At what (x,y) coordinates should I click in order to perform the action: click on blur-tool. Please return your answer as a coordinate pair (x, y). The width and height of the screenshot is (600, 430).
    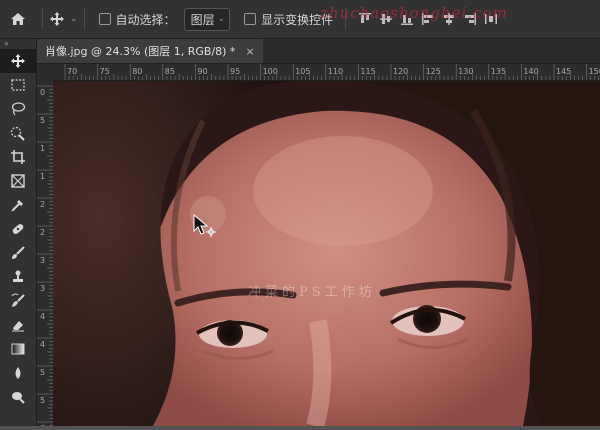
    Looking at the image, I should click on (18, 373).